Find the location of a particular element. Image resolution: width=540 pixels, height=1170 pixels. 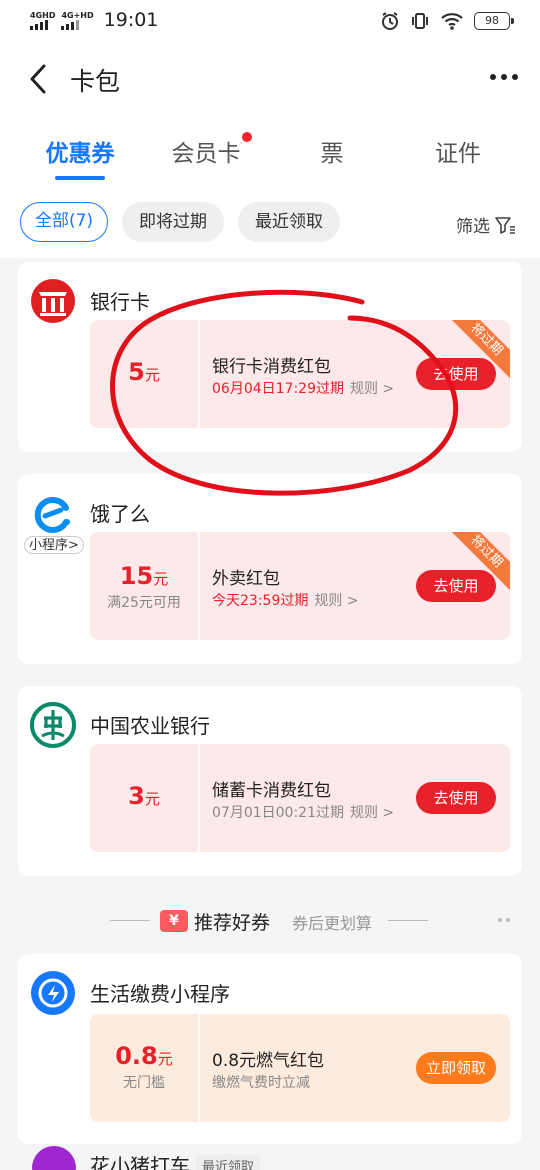

filter-bar: 全部(7) 即将过期 最近领取 筛选 is located at coordinates (270, 223).